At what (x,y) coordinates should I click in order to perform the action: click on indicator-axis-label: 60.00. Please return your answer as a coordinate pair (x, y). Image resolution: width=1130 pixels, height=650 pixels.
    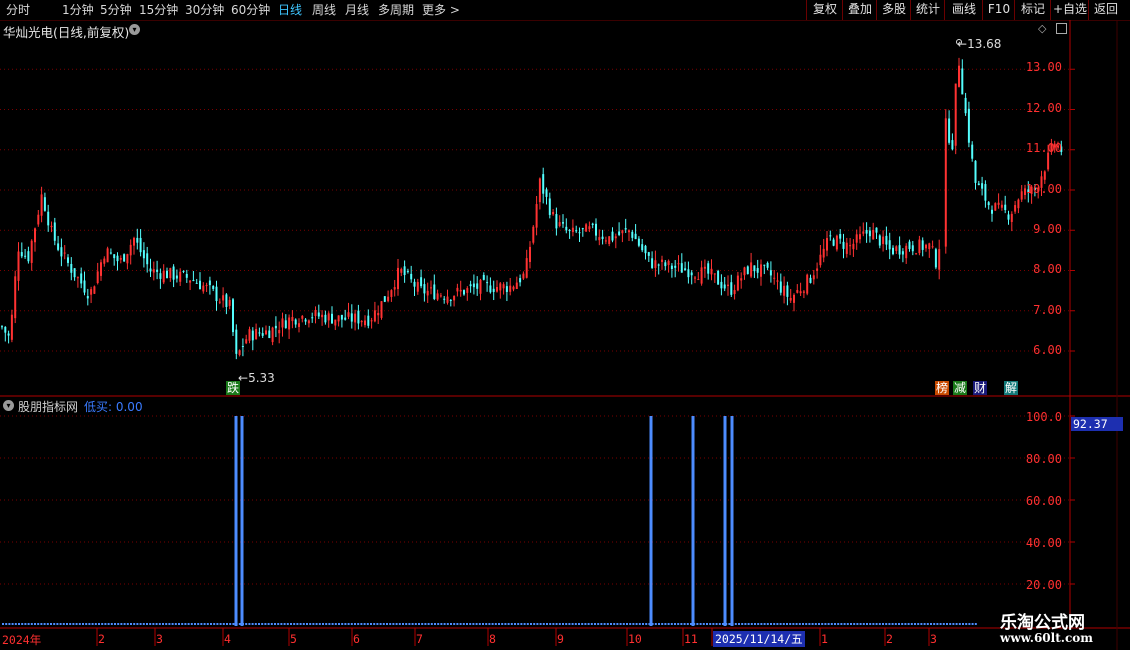
    Looking at the image, I should click on (1043, 501).